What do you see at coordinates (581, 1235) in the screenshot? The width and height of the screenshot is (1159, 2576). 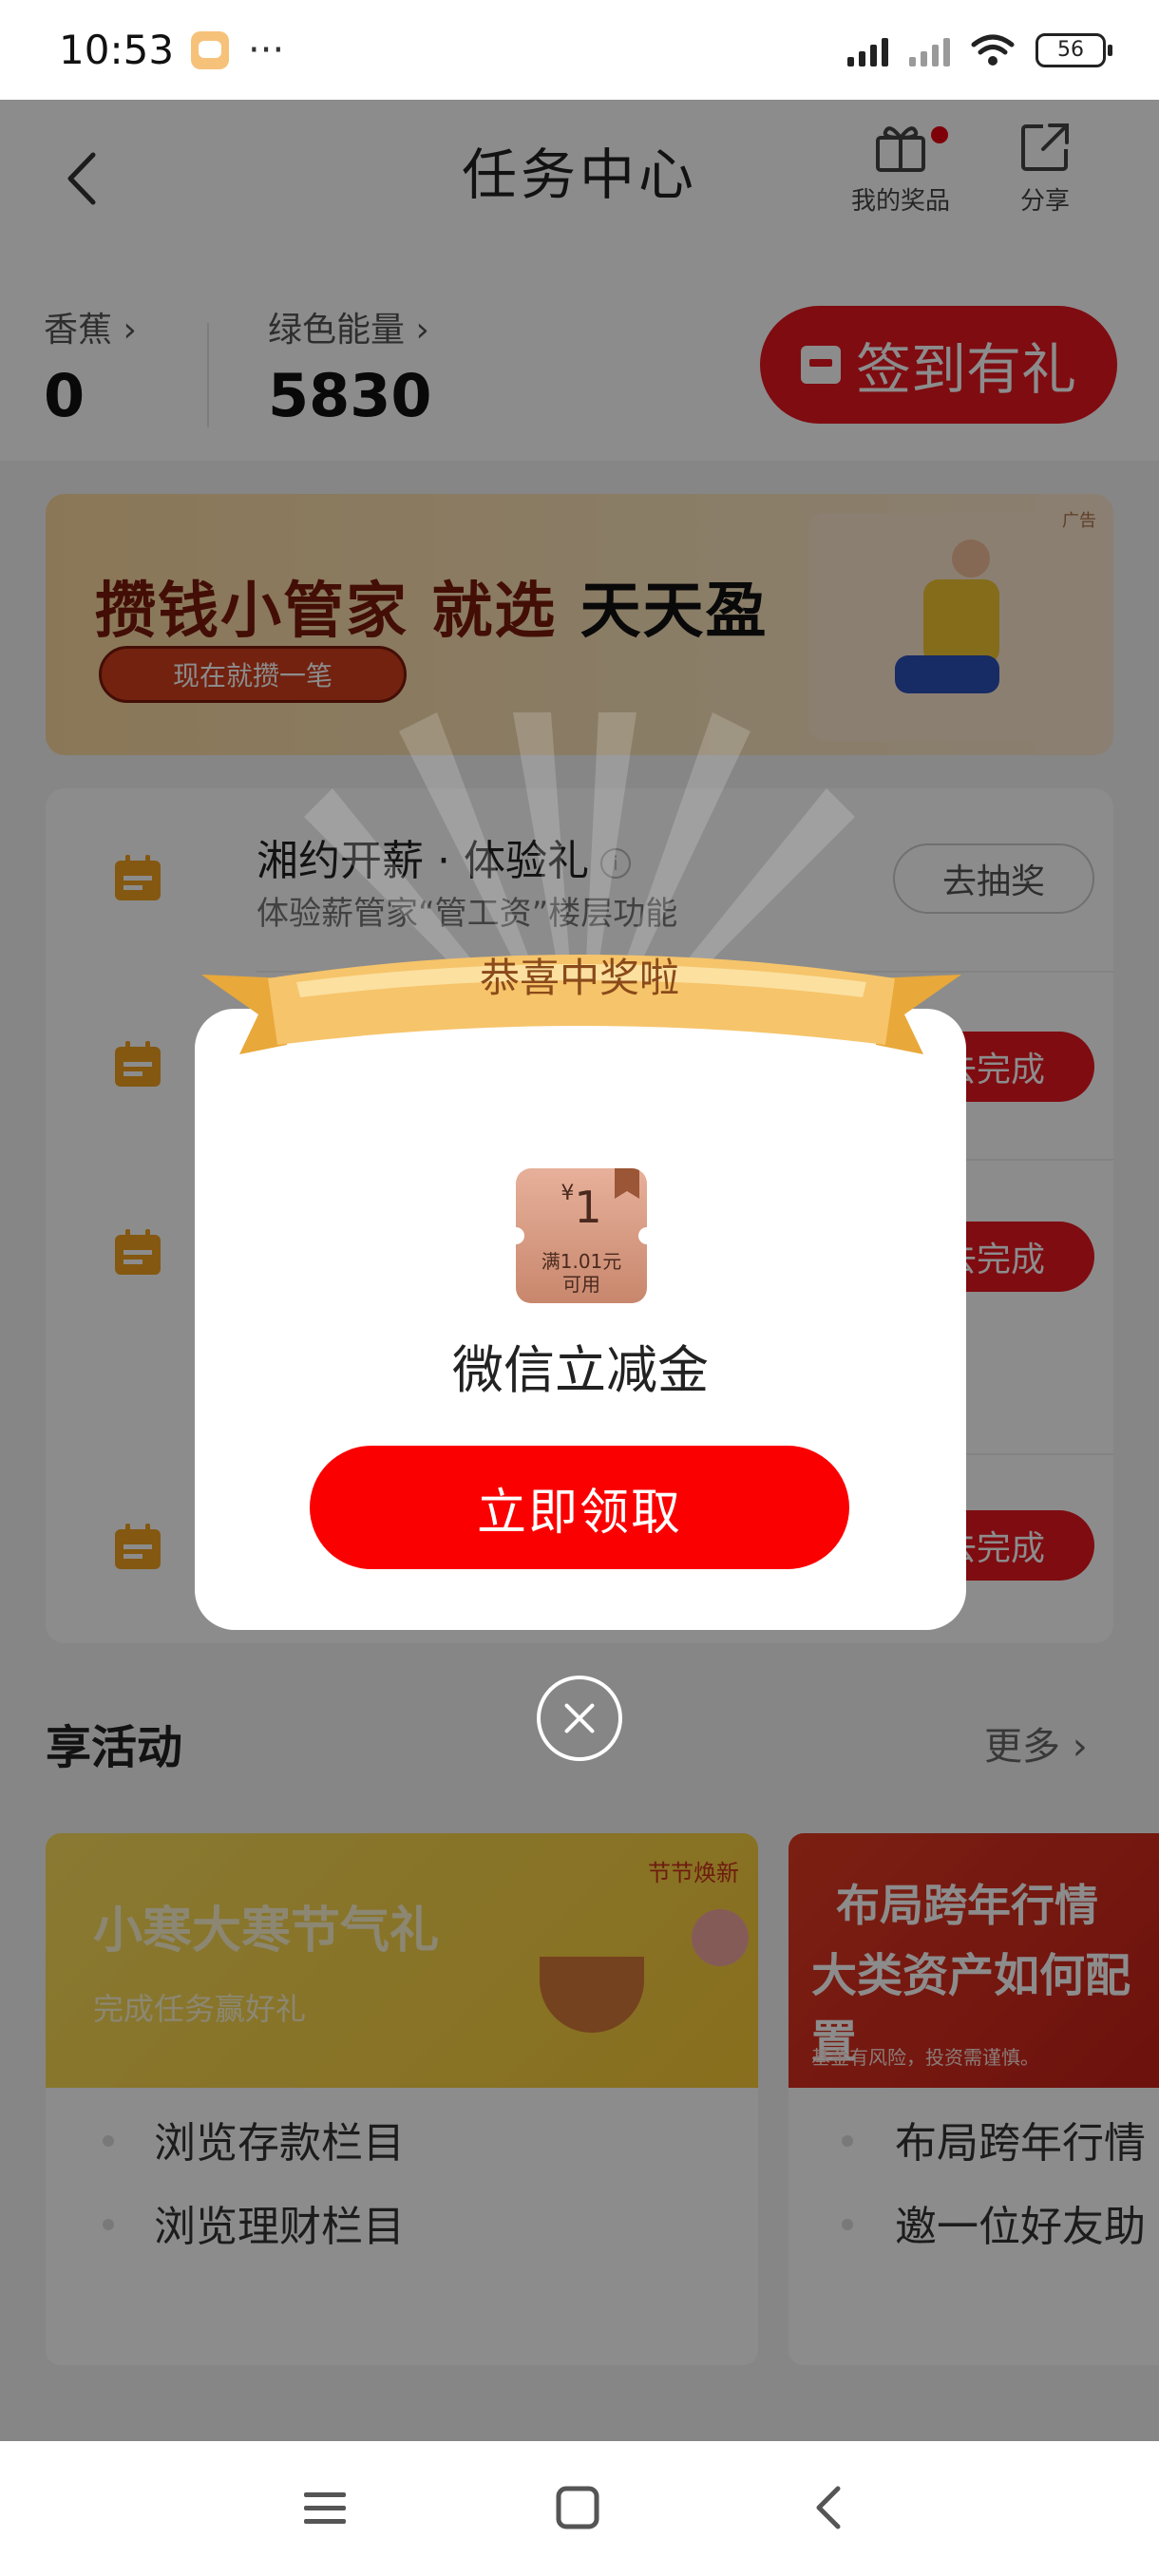 I see `coupon-icon: ¥1 满1.01元 可用` at bounding box center [581, 1235].